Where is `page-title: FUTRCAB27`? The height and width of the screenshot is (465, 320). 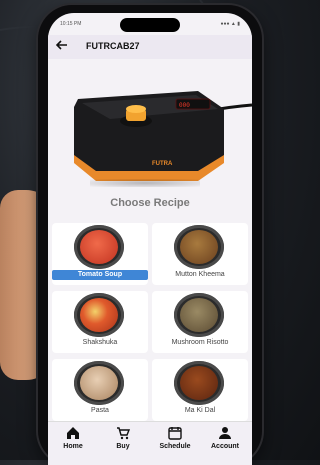 page-title: FUTRCAB27 is located at coordinates (113, 46).